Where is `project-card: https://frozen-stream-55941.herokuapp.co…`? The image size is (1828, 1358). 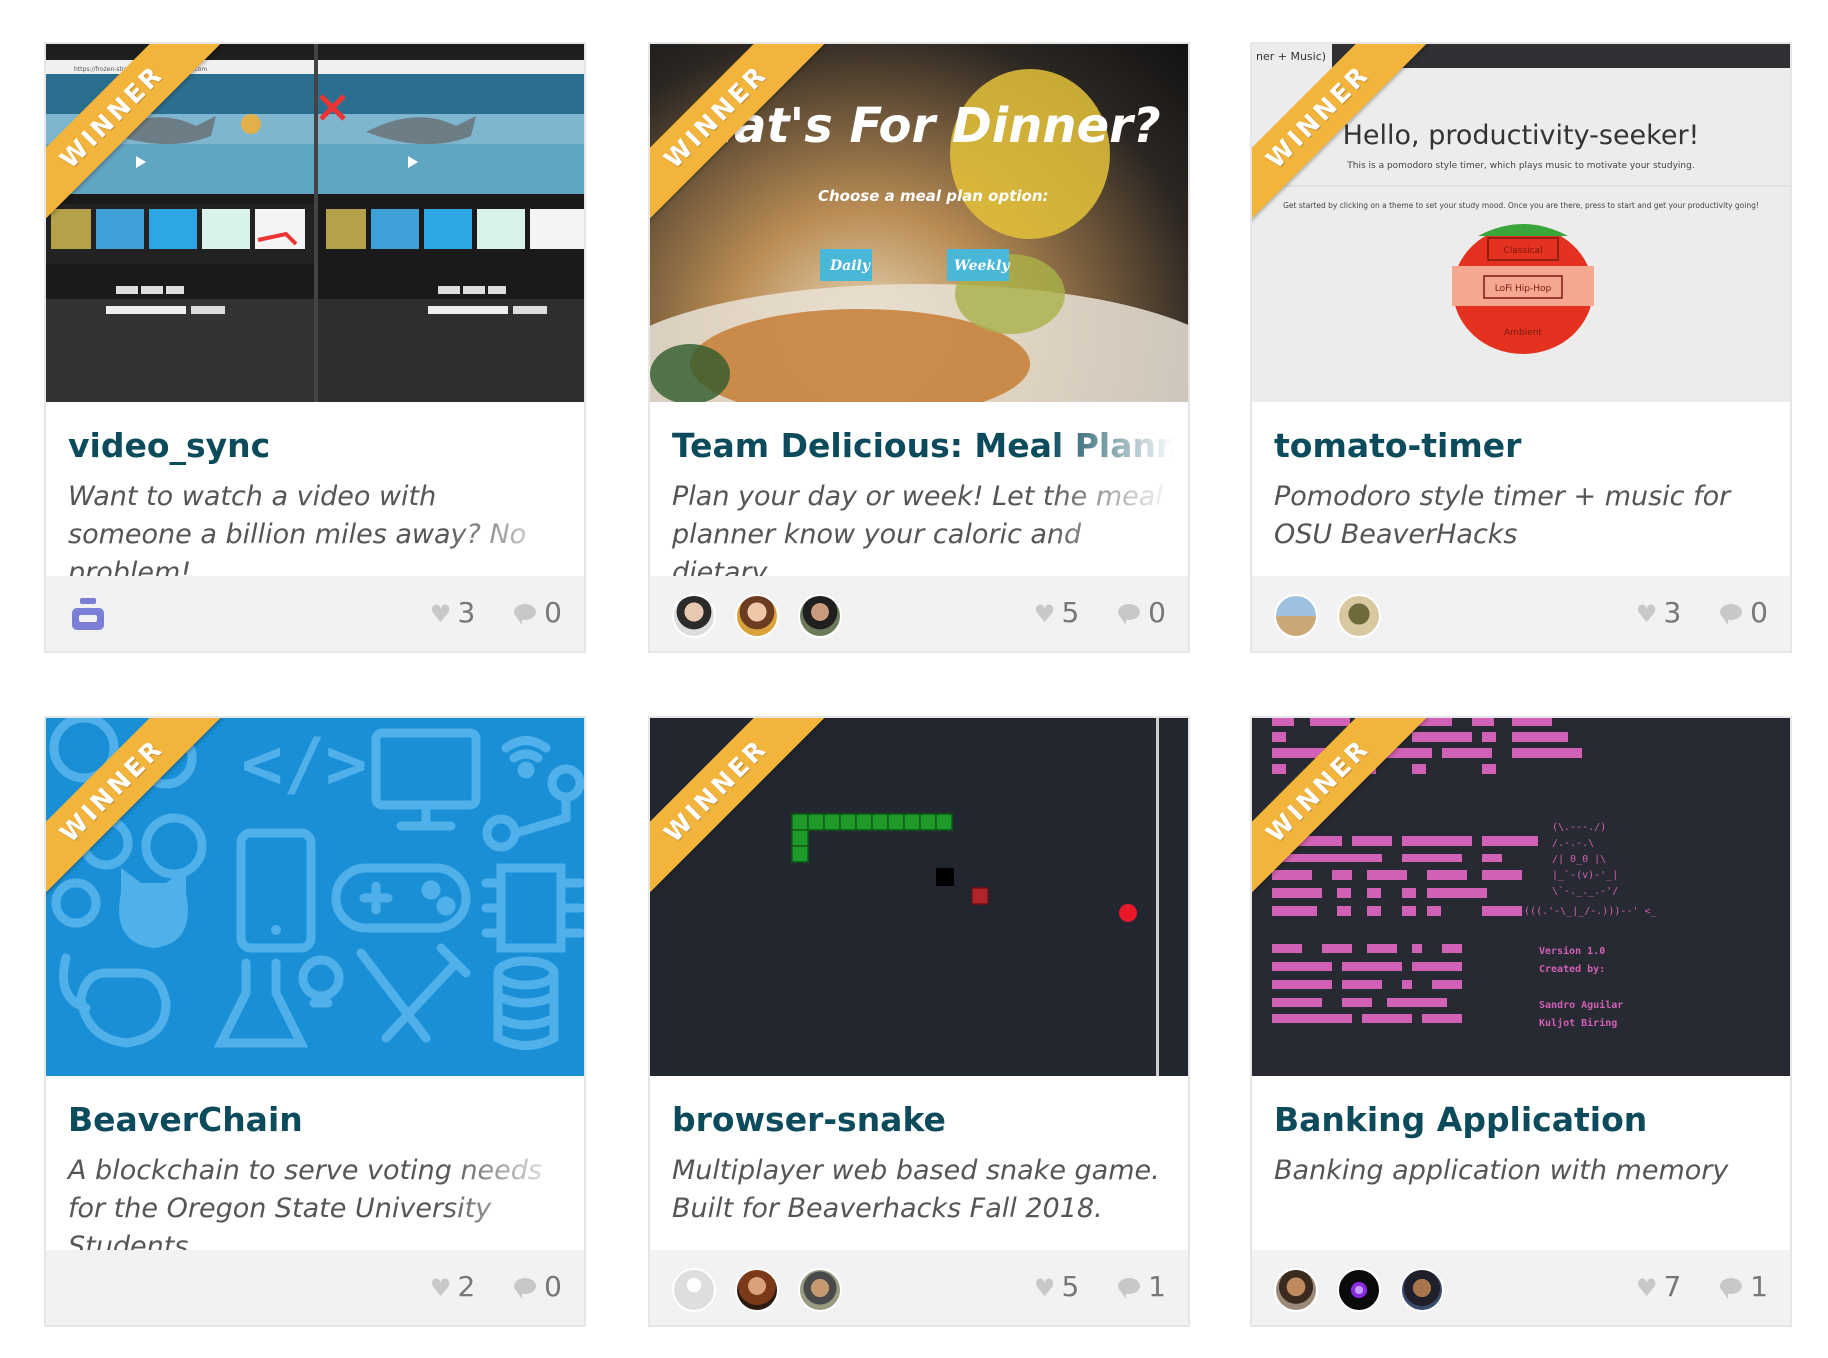
project-card: https://frozen-stream-55941.herokuapp.co… is located at coordinates (315, 347).